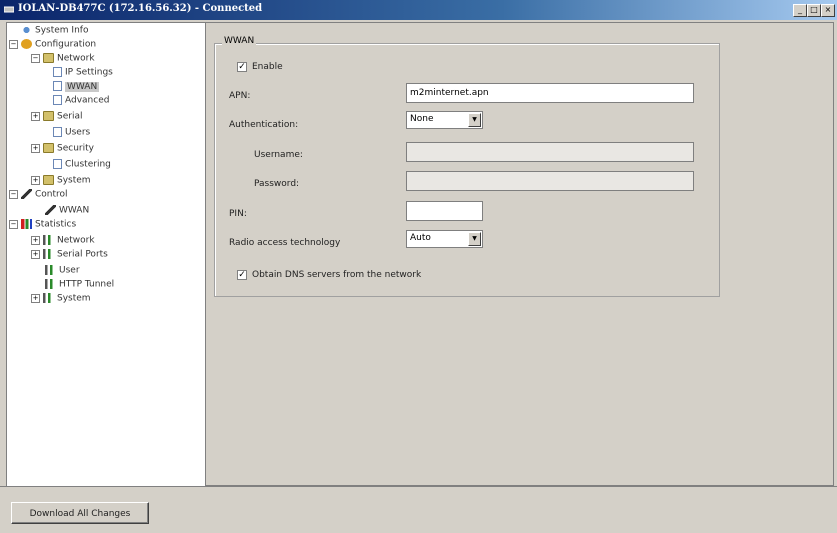 The width and height of the screenshot is (837, 533). What do you see at coordinates (38, 196) in the screenshot?
I see `tree-item-control: − Control` at bounding box center [38, 196].